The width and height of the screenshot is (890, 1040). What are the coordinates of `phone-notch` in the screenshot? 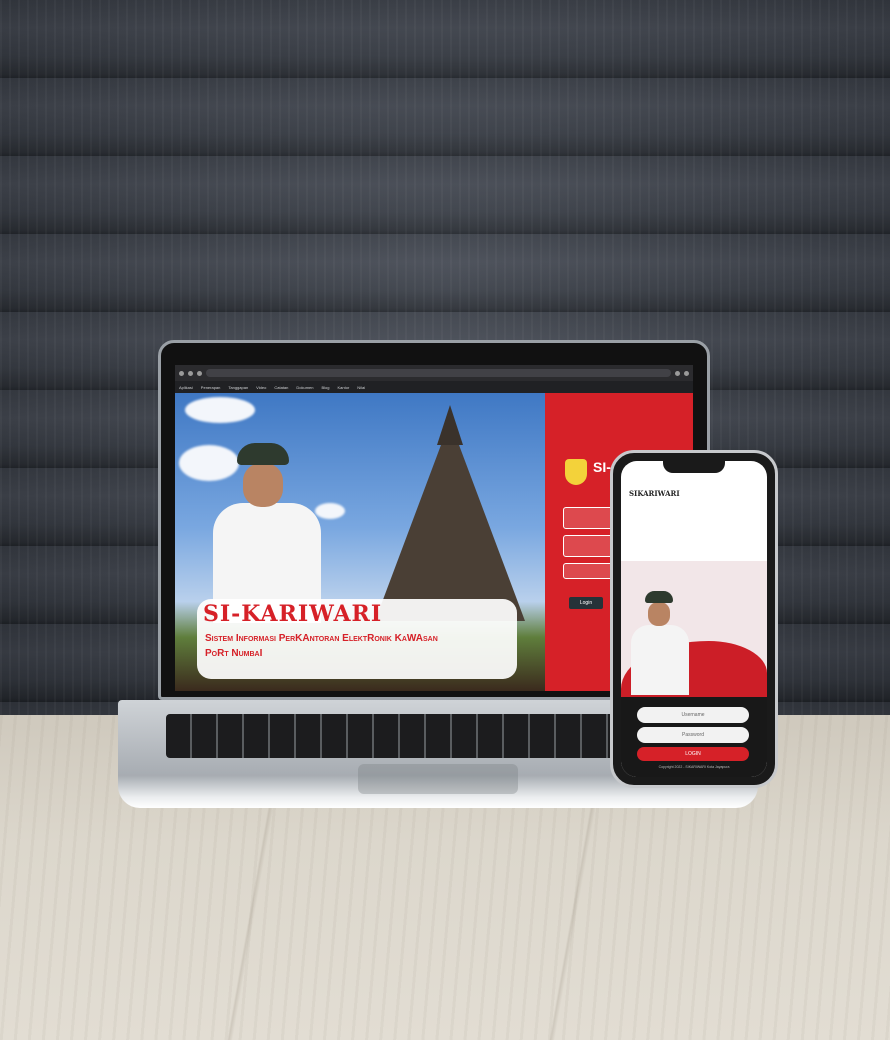 It's located at (694, 467).